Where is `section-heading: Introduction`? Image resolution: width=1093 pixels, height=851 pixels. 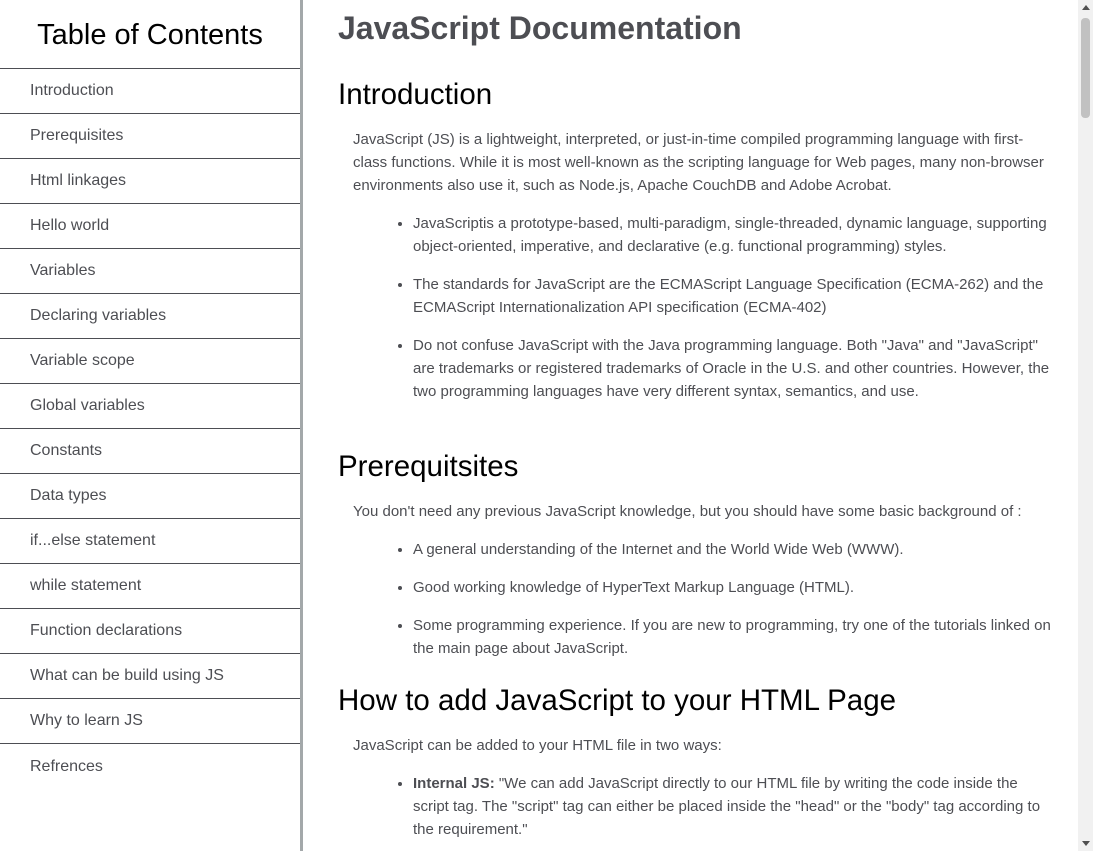
section-heading: Introduction is located at coordinates (415, 94).